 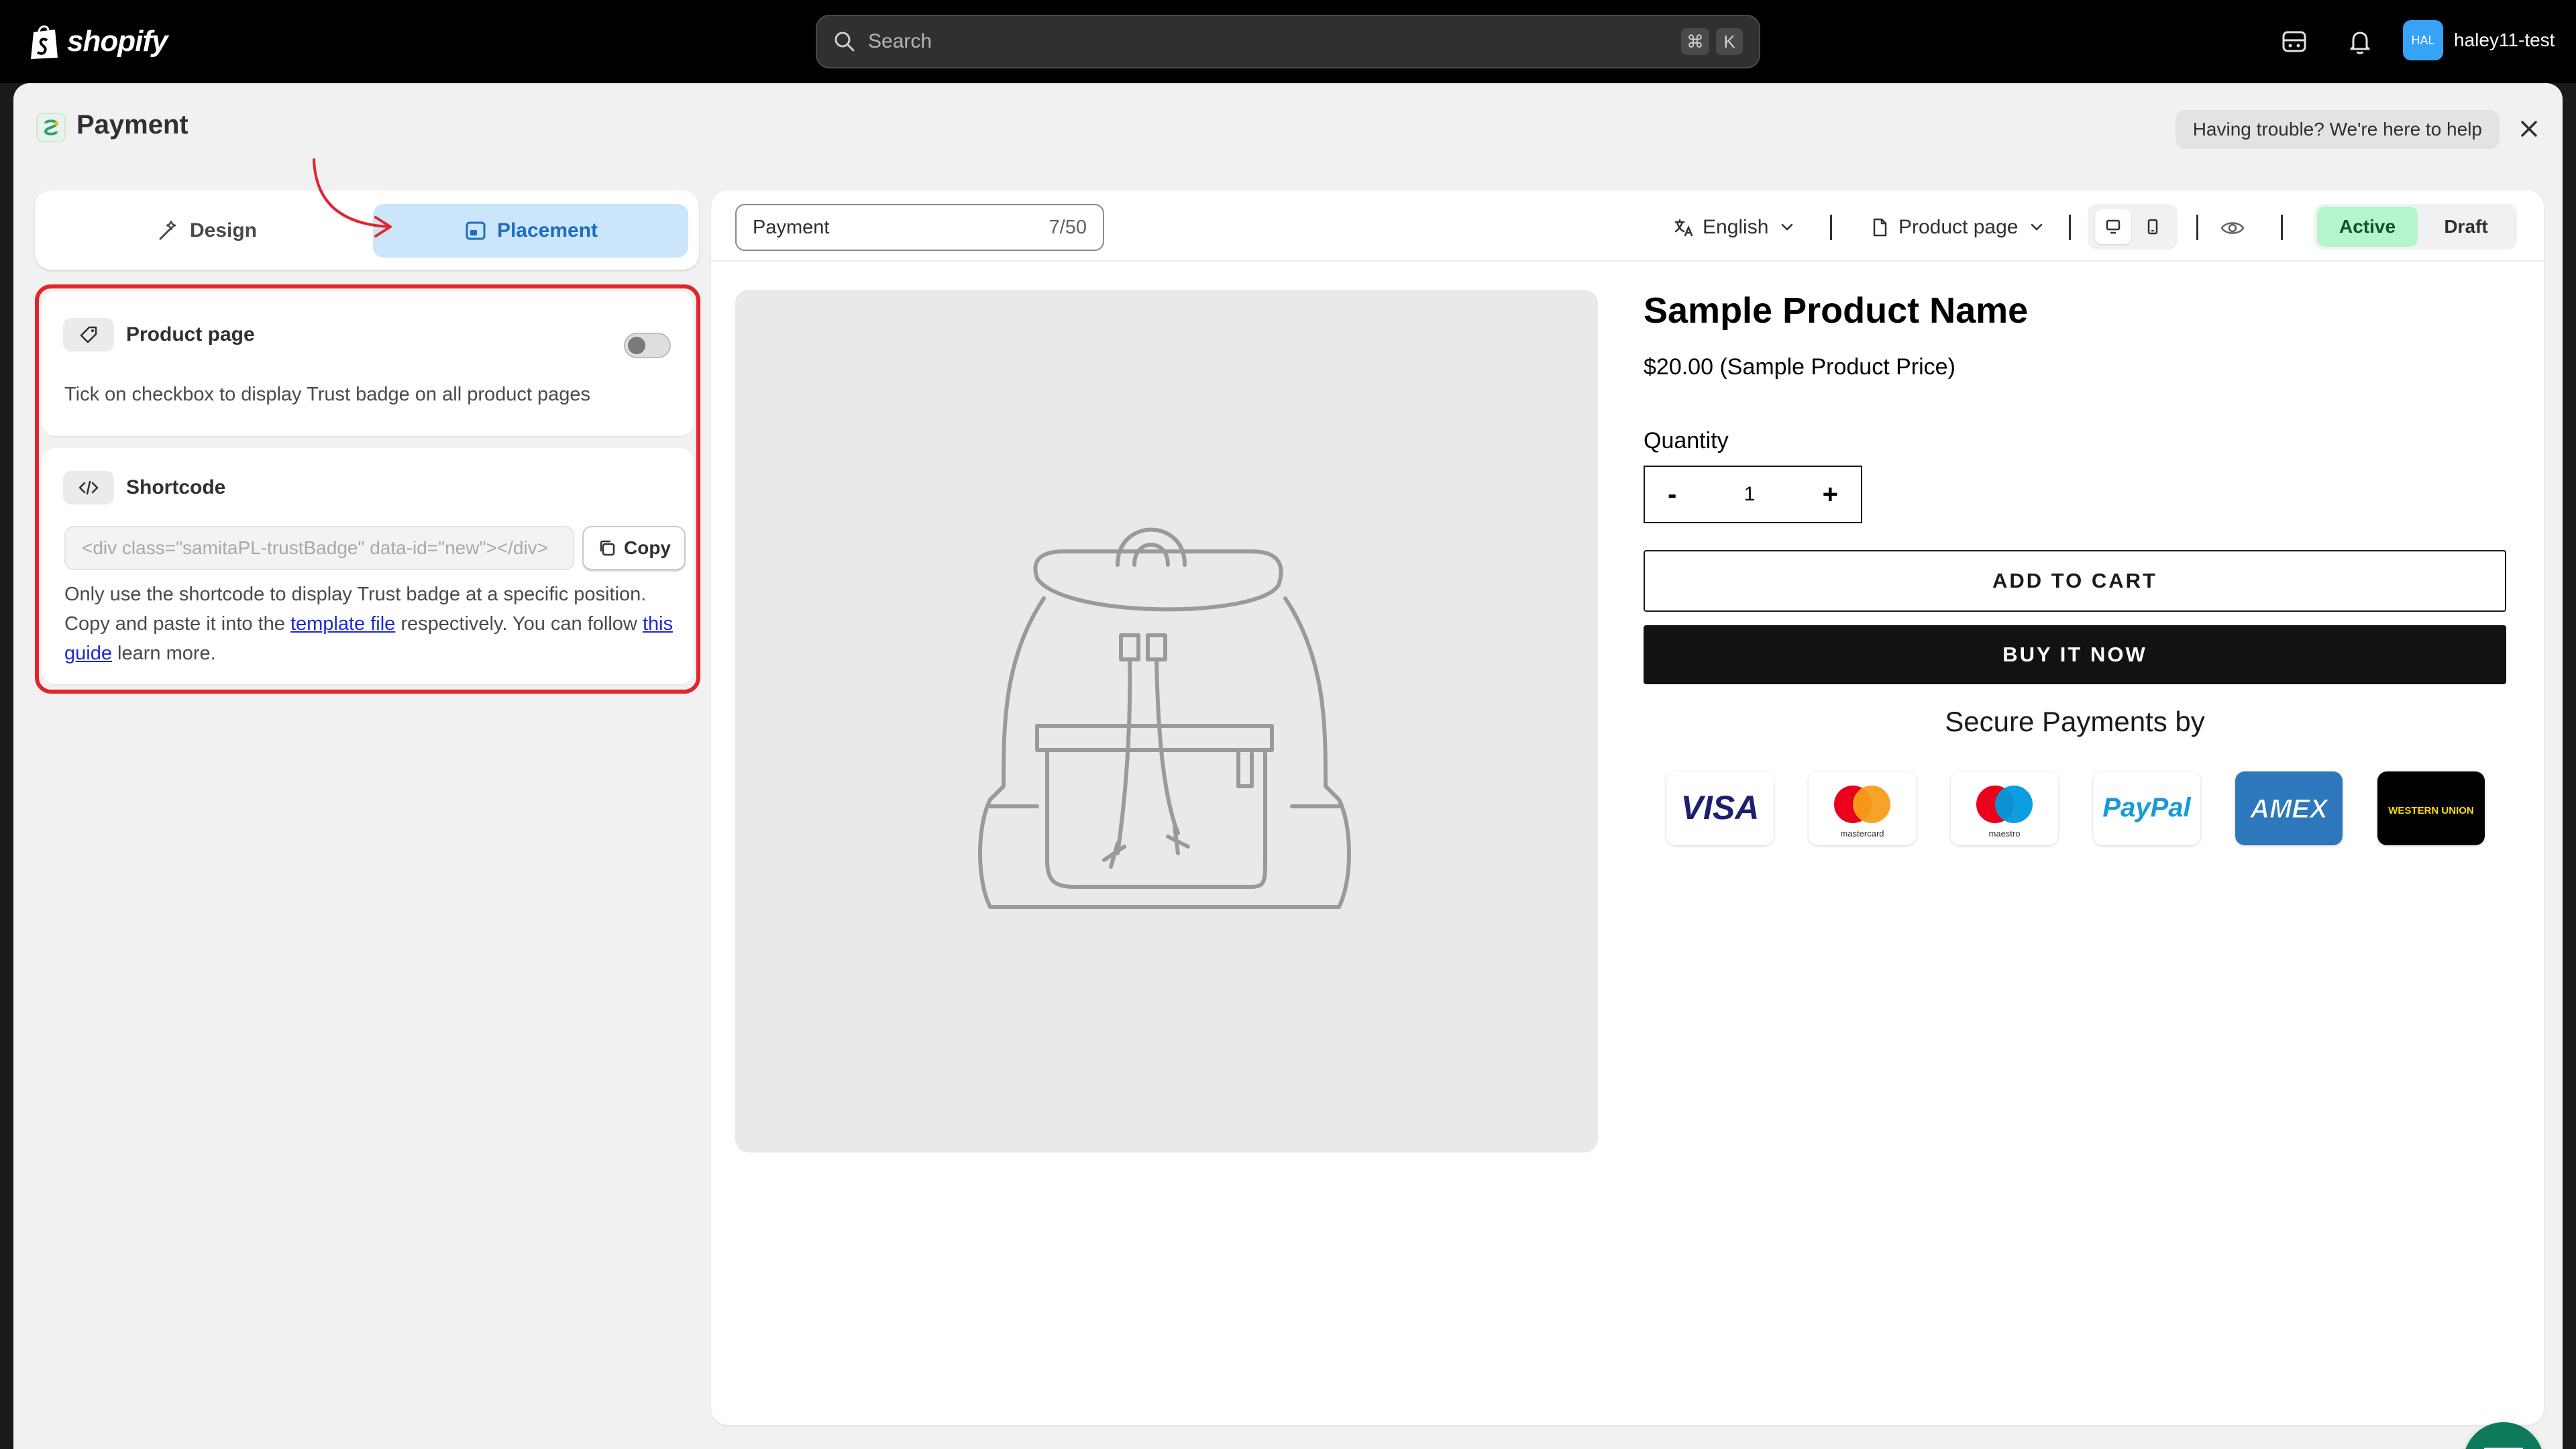 What do you see at coordinates (117, 41) in the screenshot?
I see `logo-text: shopify` at bounding box center [117, 41].